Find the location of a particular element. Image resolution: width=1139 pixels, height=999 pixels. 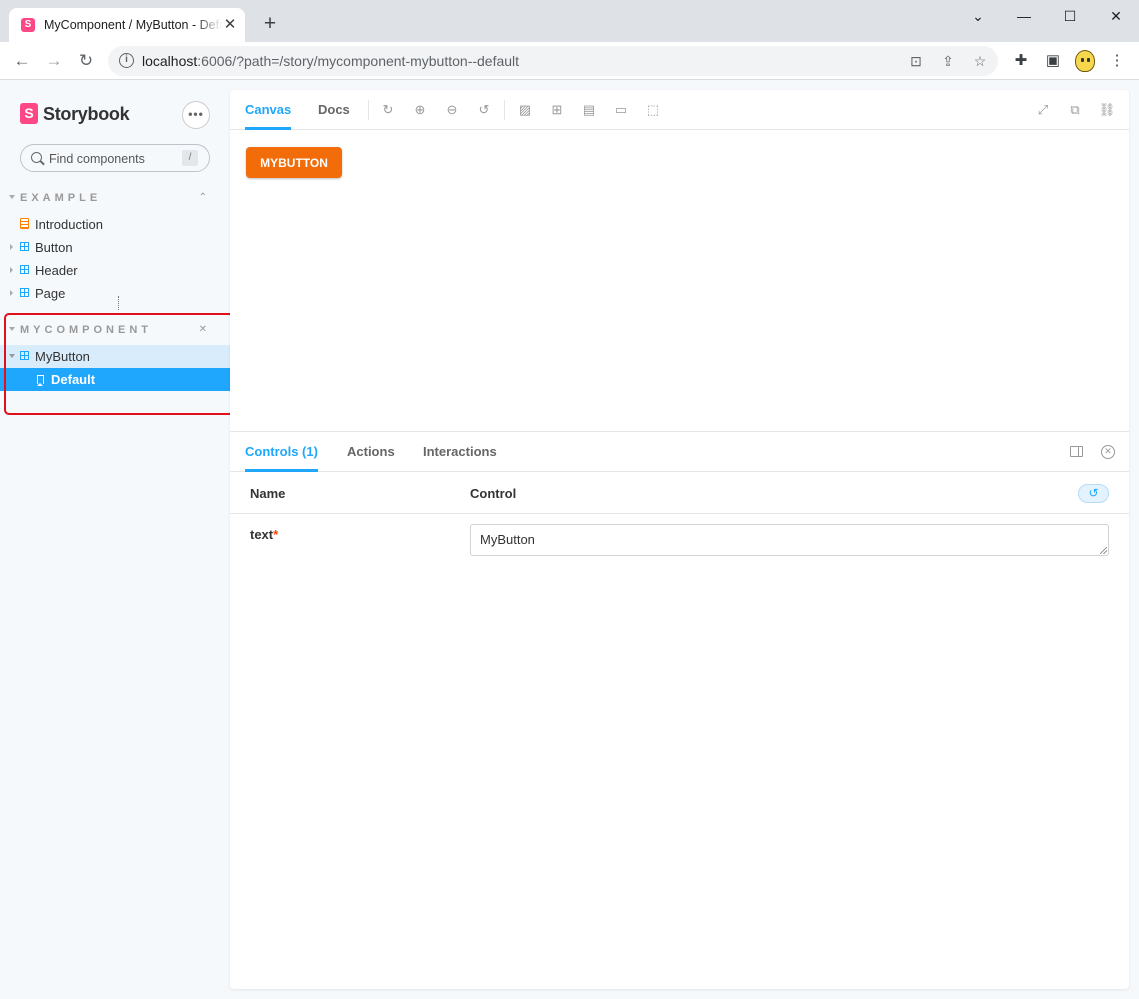

annotation-highlight-box is located at coordinates (119, 364).